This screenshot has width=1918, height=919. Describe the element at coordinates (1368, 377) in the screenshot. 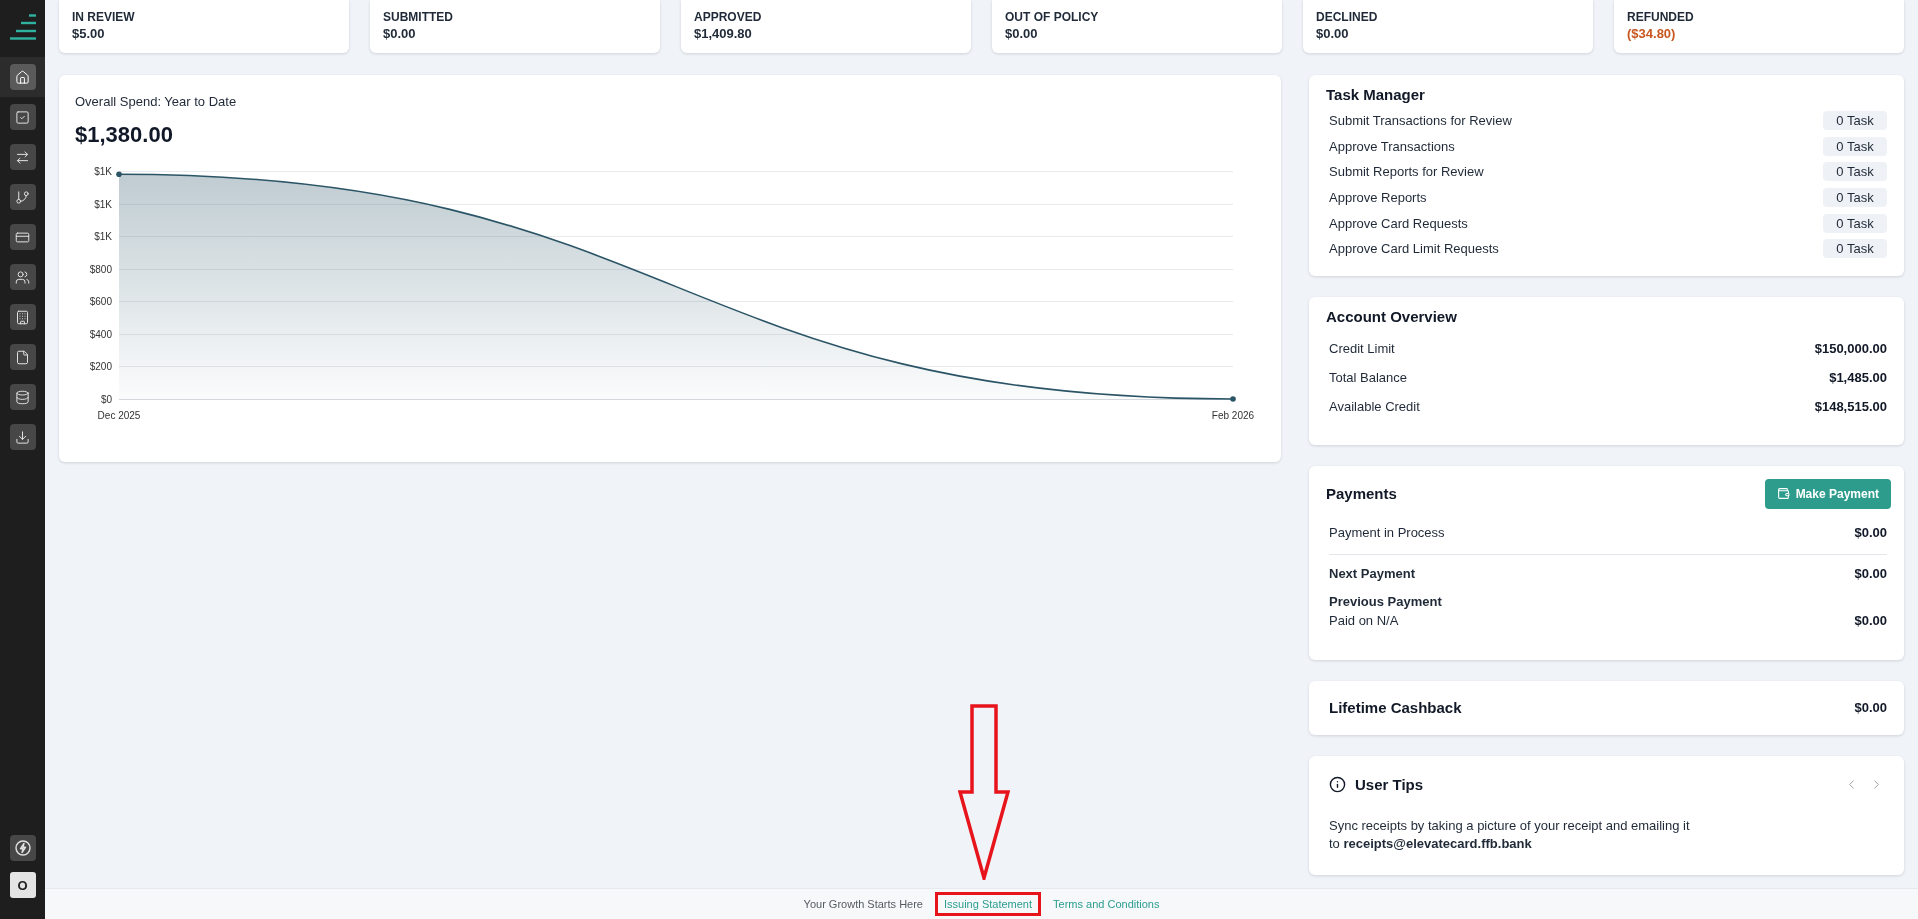

I see `row-label: Total Balance` at that location.